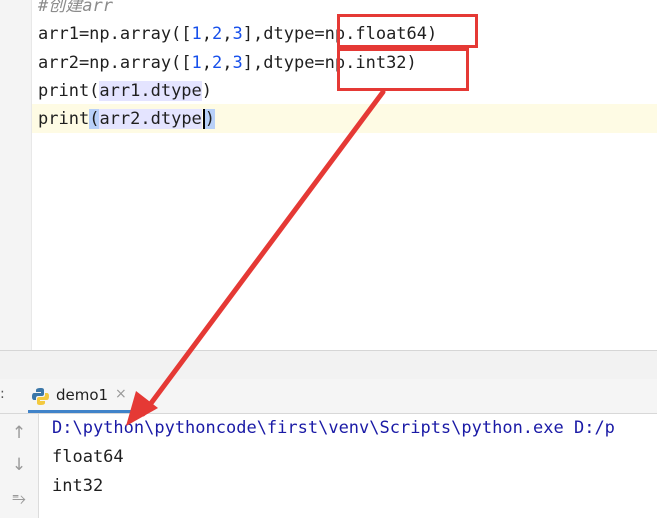  What do you see at coordinates (121, 394) in the screenshot?
I see `tab-close-icon: ×` at bounding box center [121, 394].